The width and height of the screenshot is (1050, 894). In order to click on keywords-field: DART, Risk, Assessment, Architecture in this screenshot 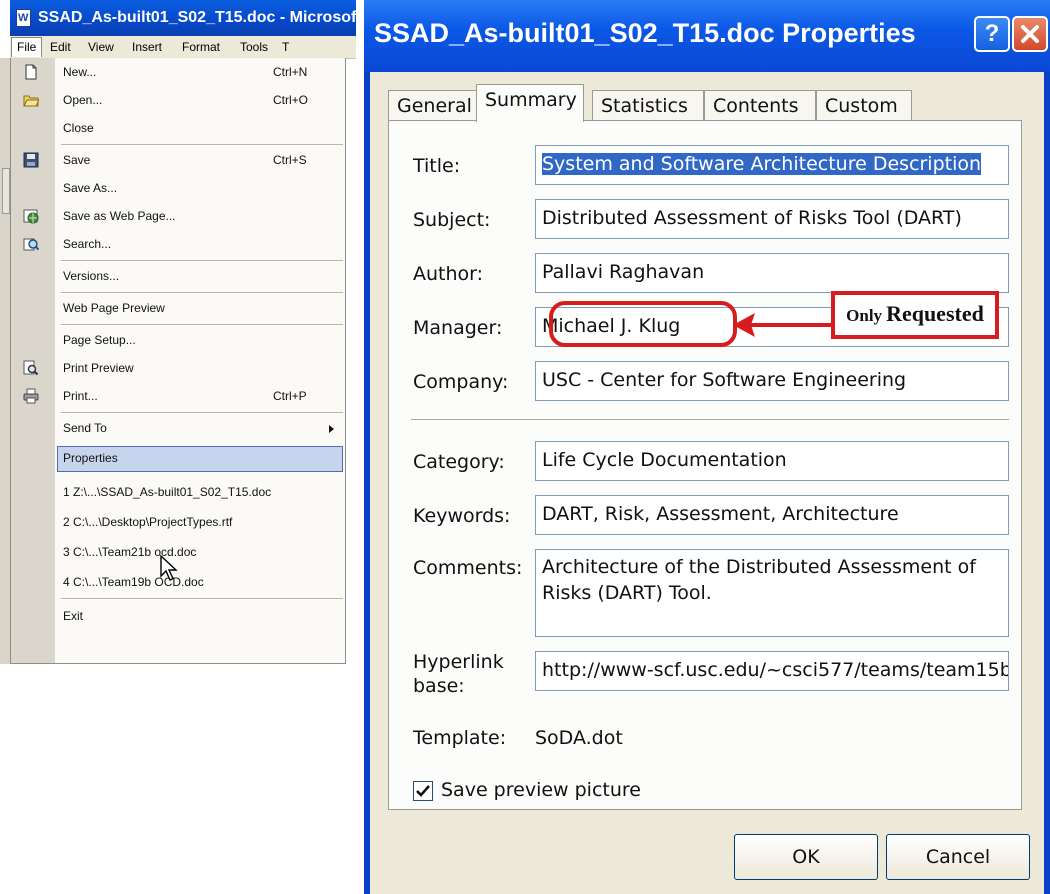, I will do `click(772, 515)`.